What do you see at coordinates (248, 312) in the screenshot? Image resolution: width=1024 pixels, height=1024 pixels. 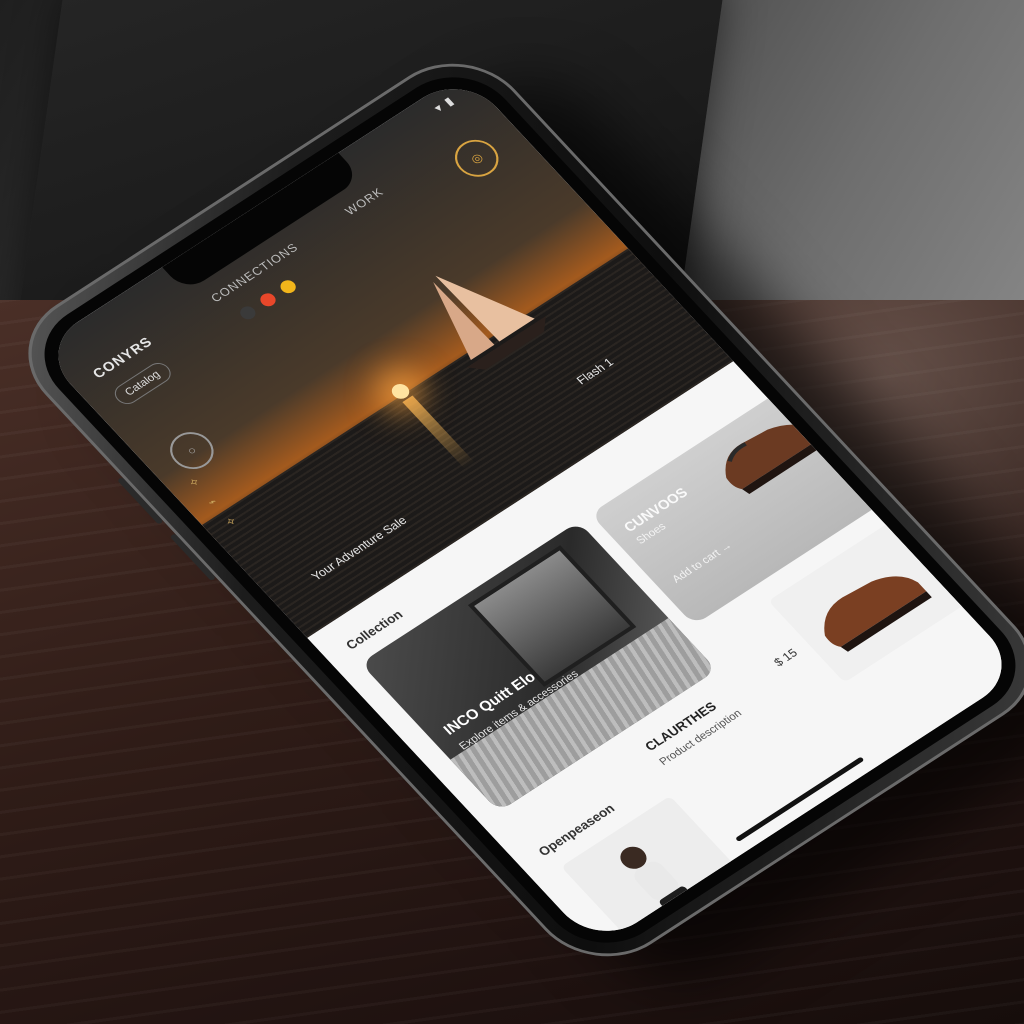 I see `dot-dark` at bounding box center [248, 312].